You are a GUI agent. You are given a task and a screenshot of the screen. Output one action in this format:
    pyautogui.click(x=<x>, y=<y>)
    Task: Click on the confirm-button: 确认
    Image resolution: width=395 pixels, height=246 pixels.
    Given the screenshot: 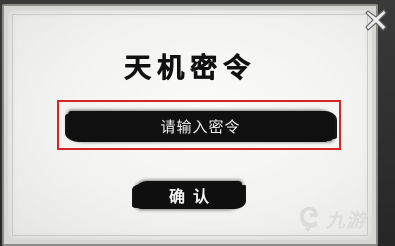 What is the action you would take?
    pyautogui.click(x=189, y=195)
    